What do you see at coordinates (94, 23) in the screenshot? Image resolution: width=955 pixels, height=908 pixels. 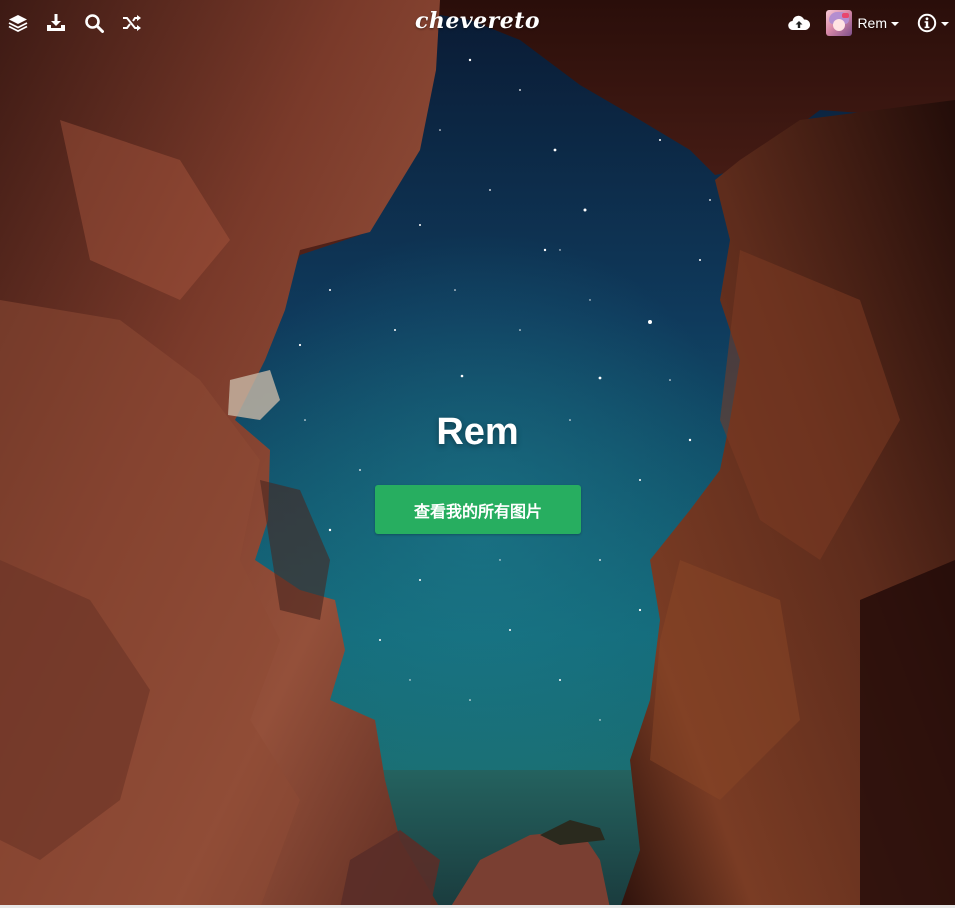 I see `search-icon` at bounding box center [94, 23].